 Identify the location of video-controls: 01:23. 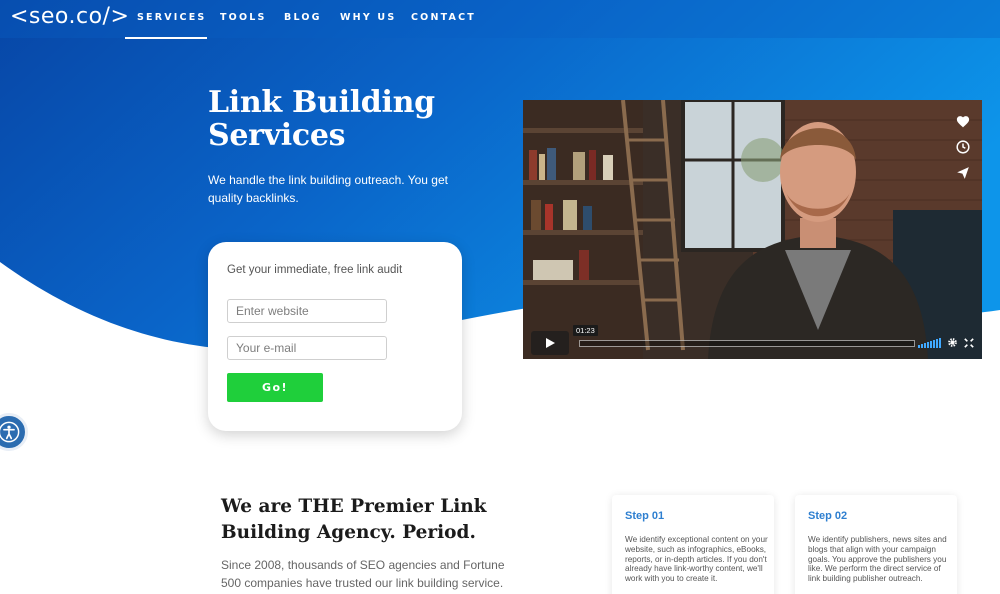
(752, 342).